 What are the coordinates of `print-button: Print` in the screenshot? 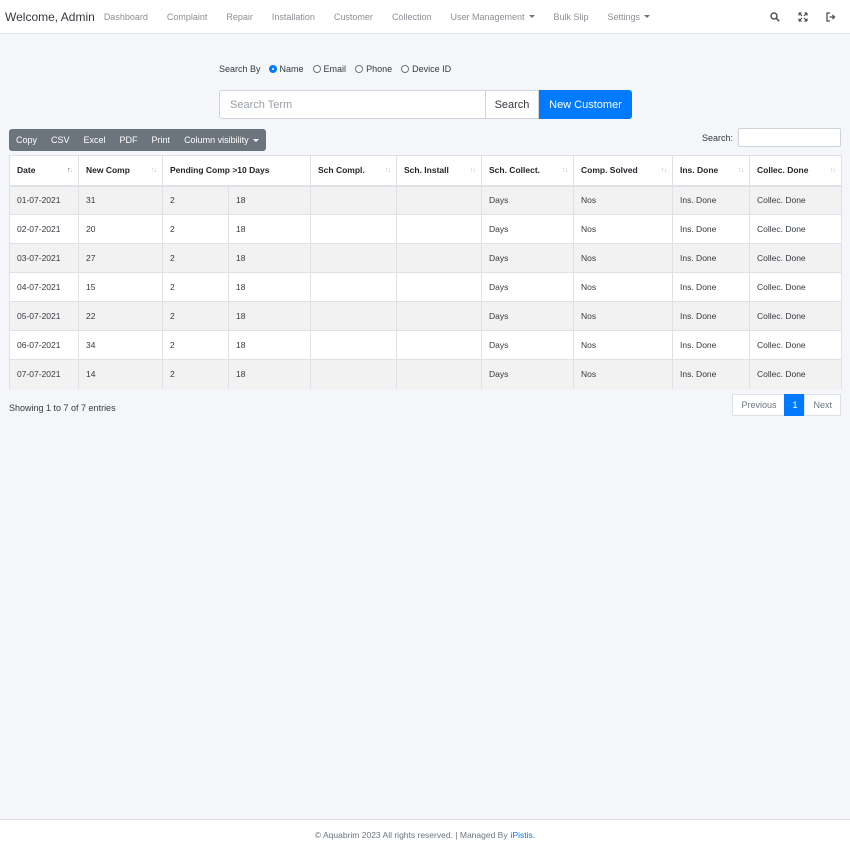 It's located at (161, 140).